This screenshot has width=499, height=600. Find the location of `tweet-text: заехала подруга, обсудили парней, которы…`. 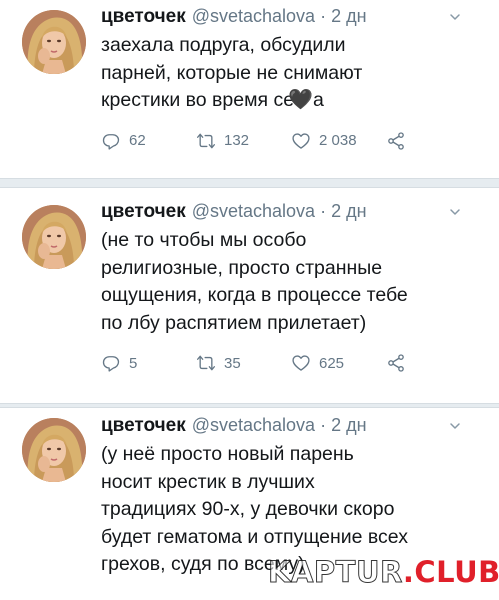

tweet-text: заехала подруга, обсудили парней, которы… is located at coordinates (296, 73).